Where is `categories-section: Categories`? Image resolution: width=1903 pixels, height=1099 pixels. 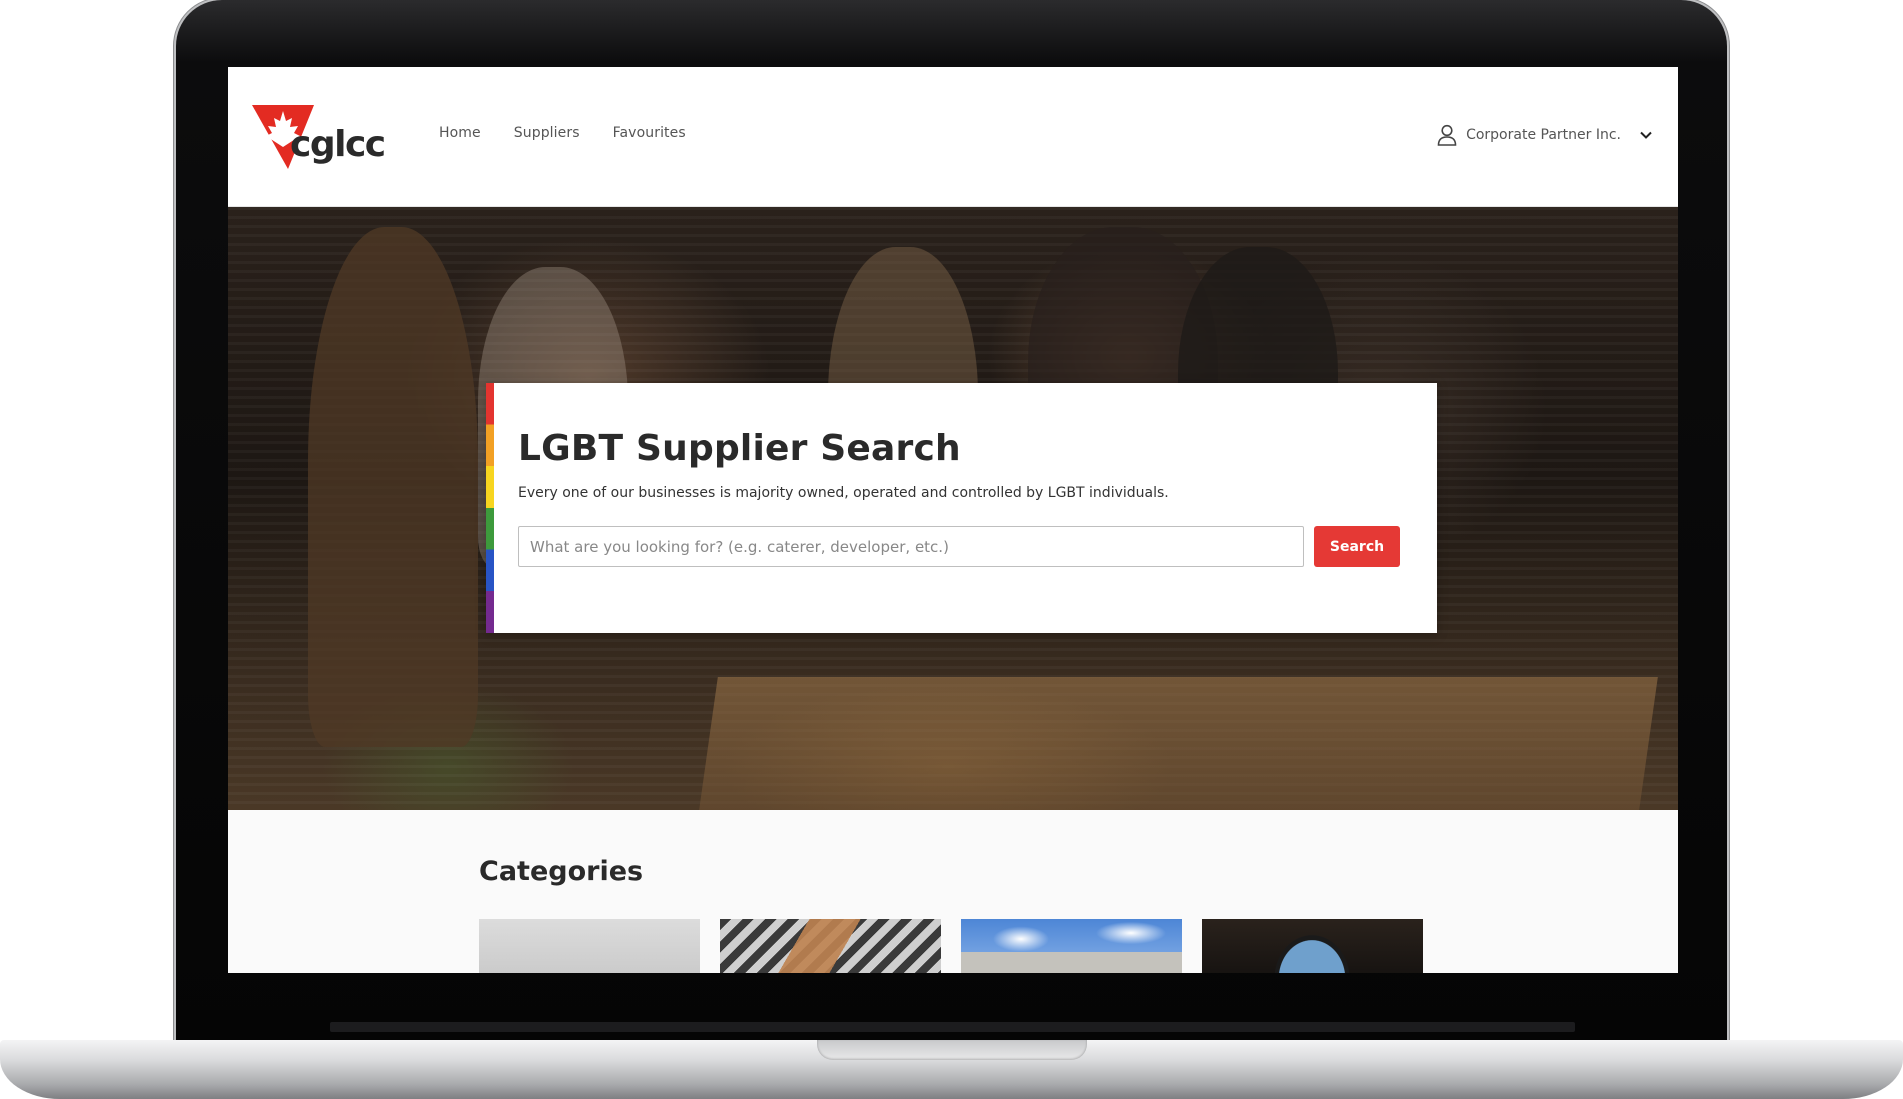
categories-section: Categories is located at coordinates (953, 891).